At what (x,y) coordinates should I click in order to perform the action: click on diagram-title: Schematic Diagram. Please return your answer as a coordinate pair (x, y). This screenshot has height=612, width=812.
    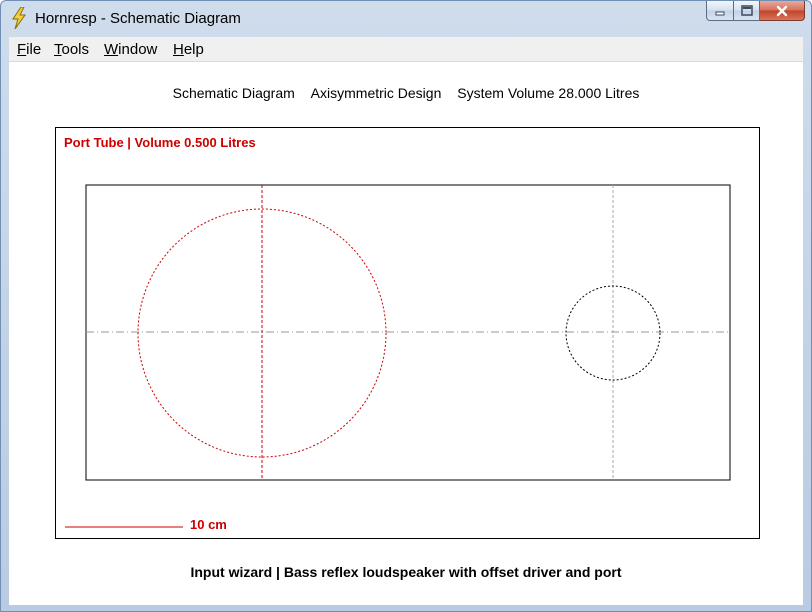
    Looking at the image, I should click on (233, 93).